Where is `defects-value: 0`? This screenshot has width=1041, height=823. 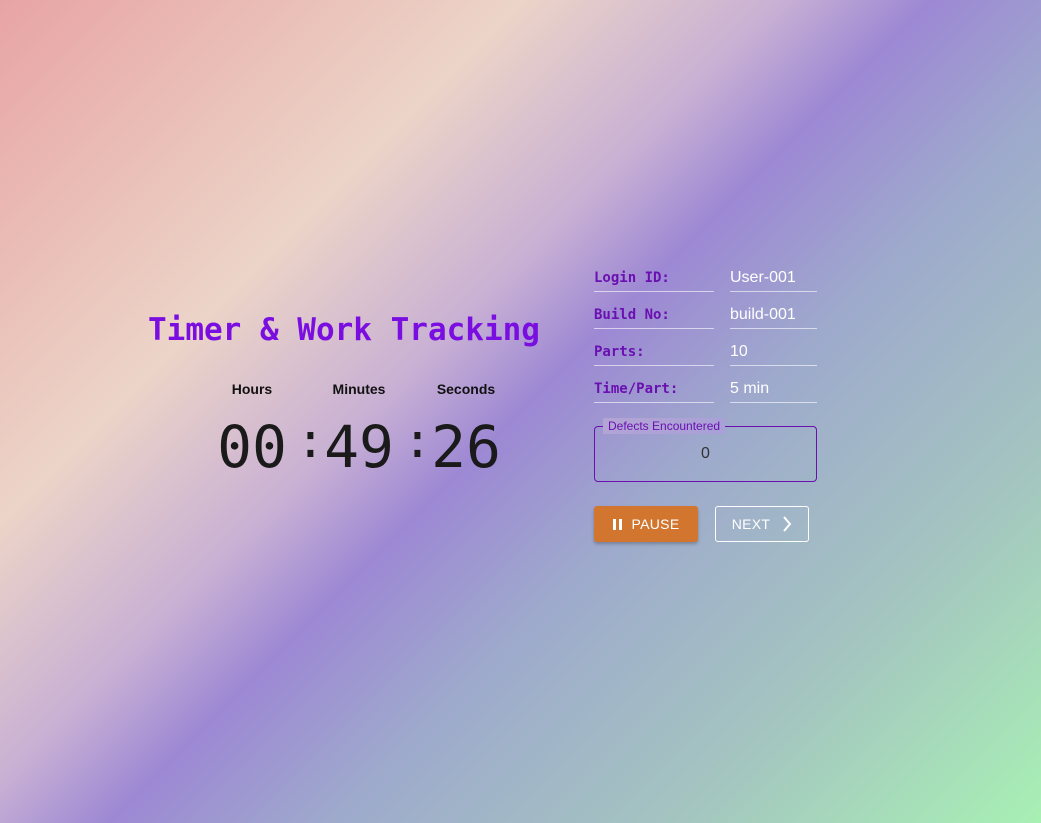
defects-value: 0 is located at coordinates (705, 454).